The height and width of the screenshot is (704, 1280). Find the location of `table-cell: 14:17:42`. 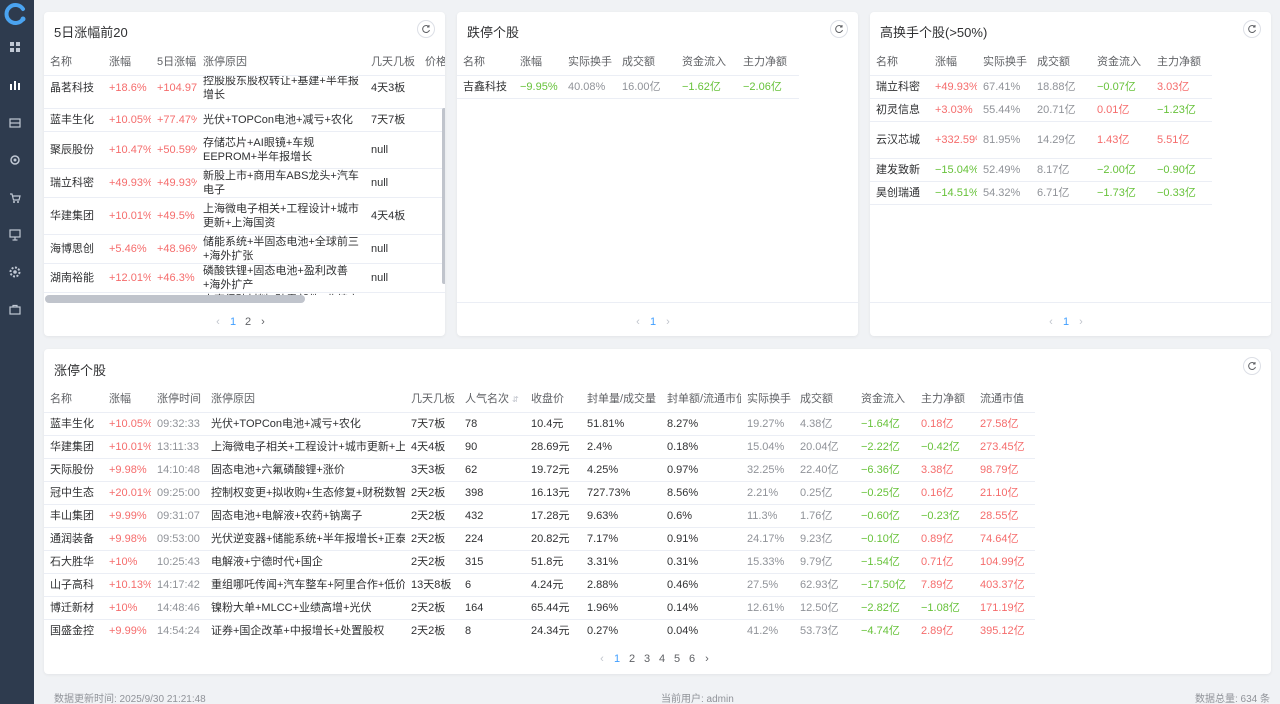

table-cell: 14:17:42 is located at coordinates (178, 585).